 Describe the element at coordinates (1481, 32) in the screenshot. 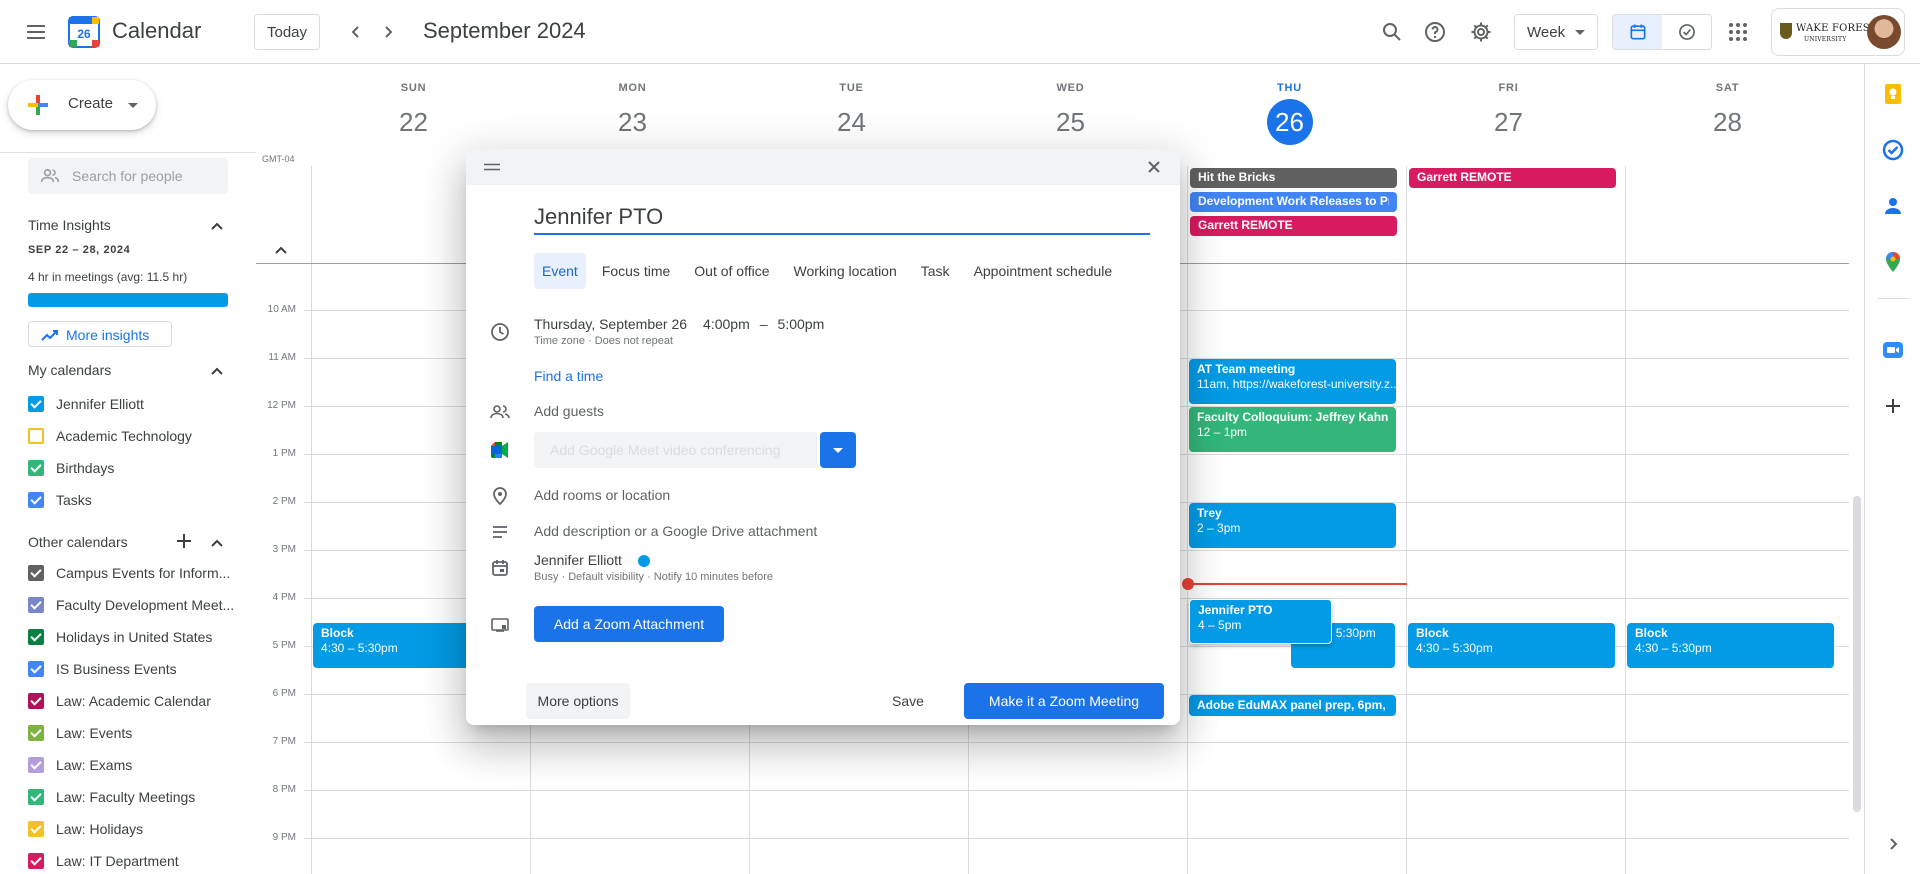

I see `settings-gear-icon` at that location.